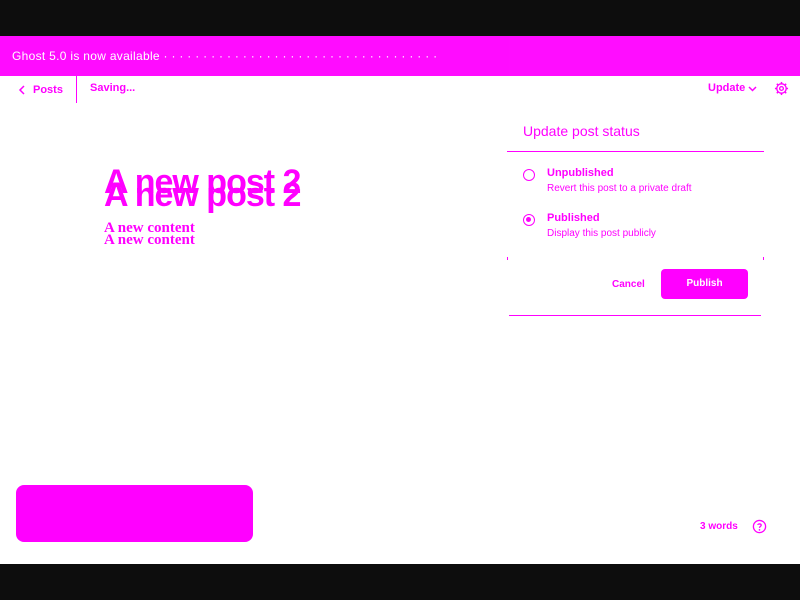 Image resolution: width=800 pixels, height=600 pixels. What do you see at coordinates (581, 131) in the screenshot?
I see `popover-title: Update post status` at bounding box center [581, 131].